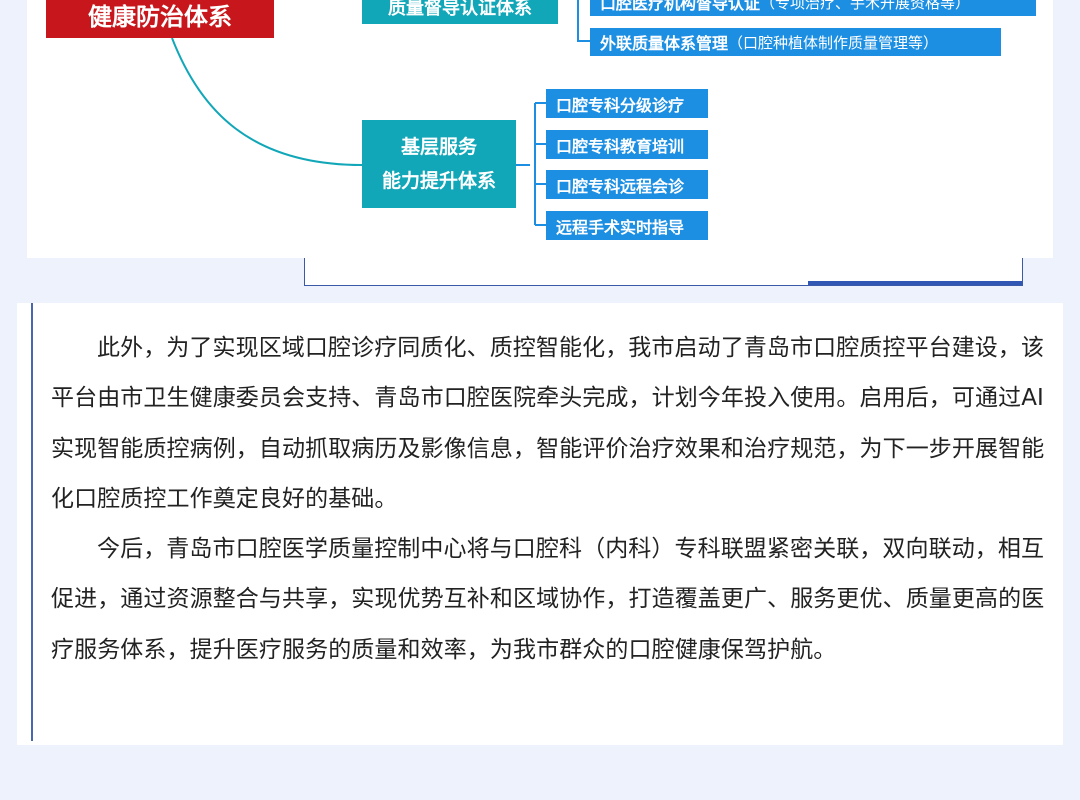 Image resolution: width=1080 pixels, height=800 pixels. What do you see at coordinates (267, 101) in the screenshot?
I see `root-to-mid-connector` at bounding box center [267, 101].